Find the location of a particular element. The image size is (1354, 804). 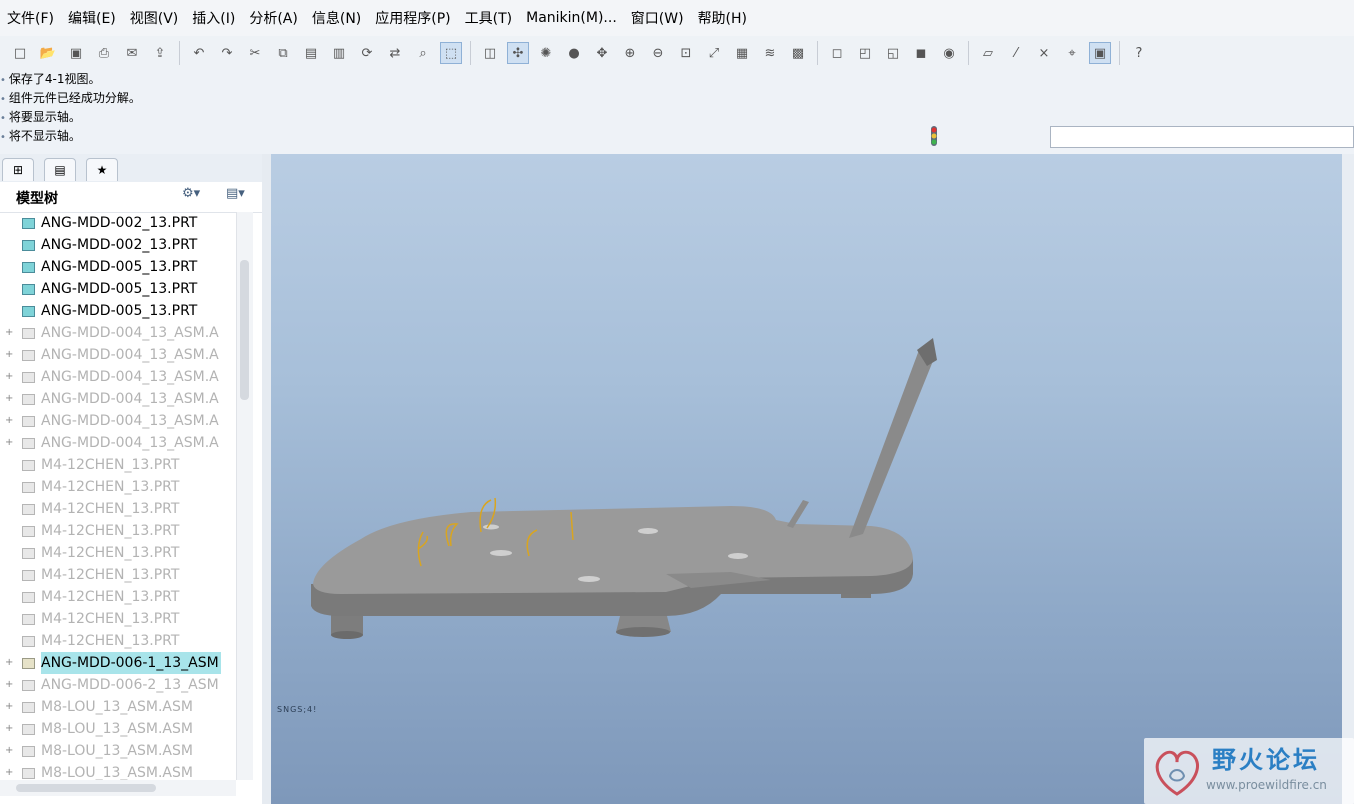

datum-axes-button: ⁄ is located at coordinates (1016, 53).